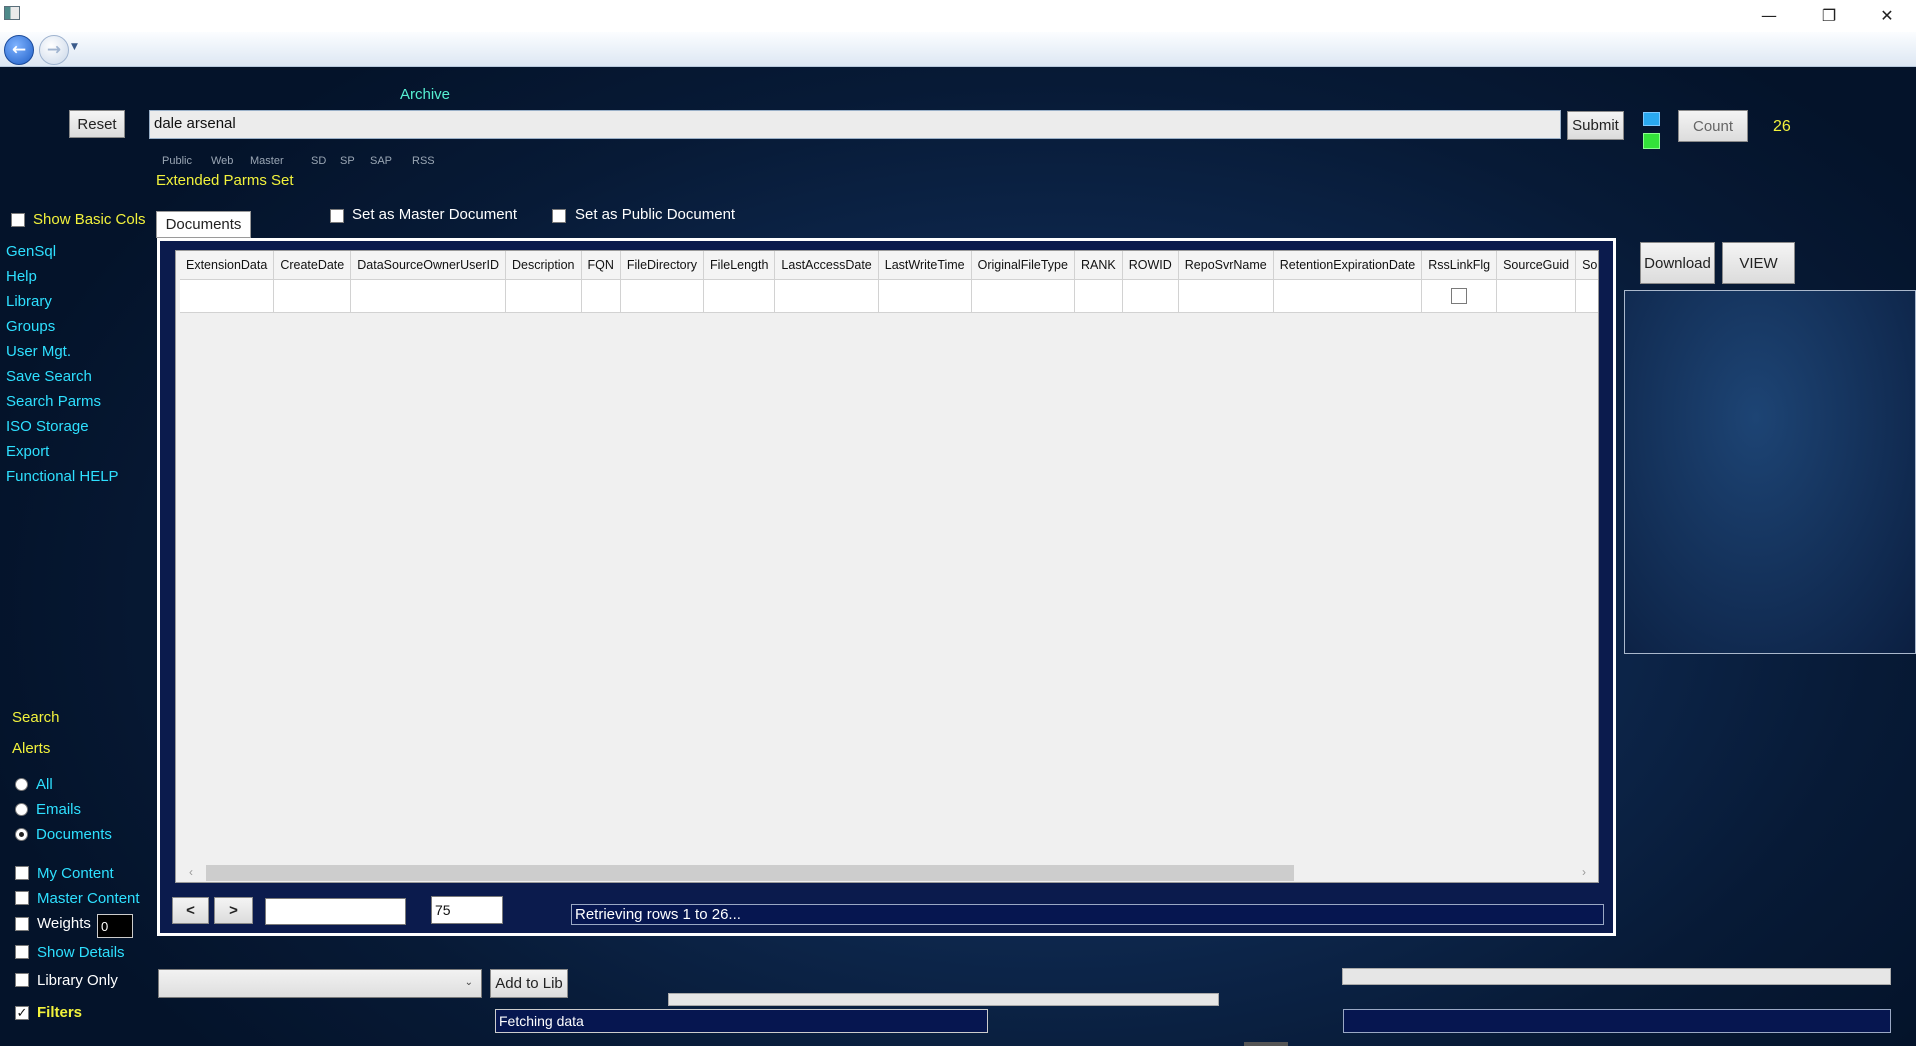  I want to click on horizontal-scrollbar: ‹ ›, so click(887, 873).